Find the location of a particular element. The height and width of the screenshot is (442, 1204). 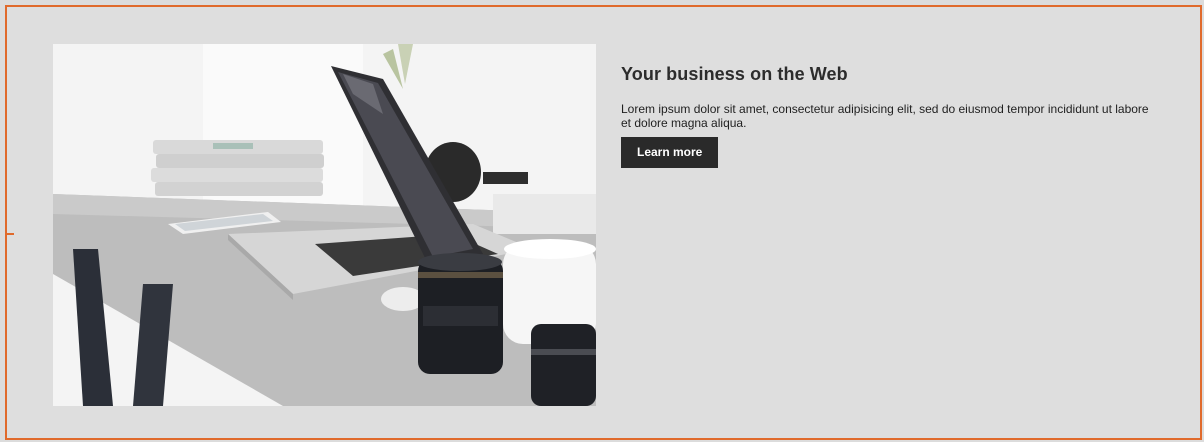

hero-title: Your business on the Web is located at coordinates (734, 74).